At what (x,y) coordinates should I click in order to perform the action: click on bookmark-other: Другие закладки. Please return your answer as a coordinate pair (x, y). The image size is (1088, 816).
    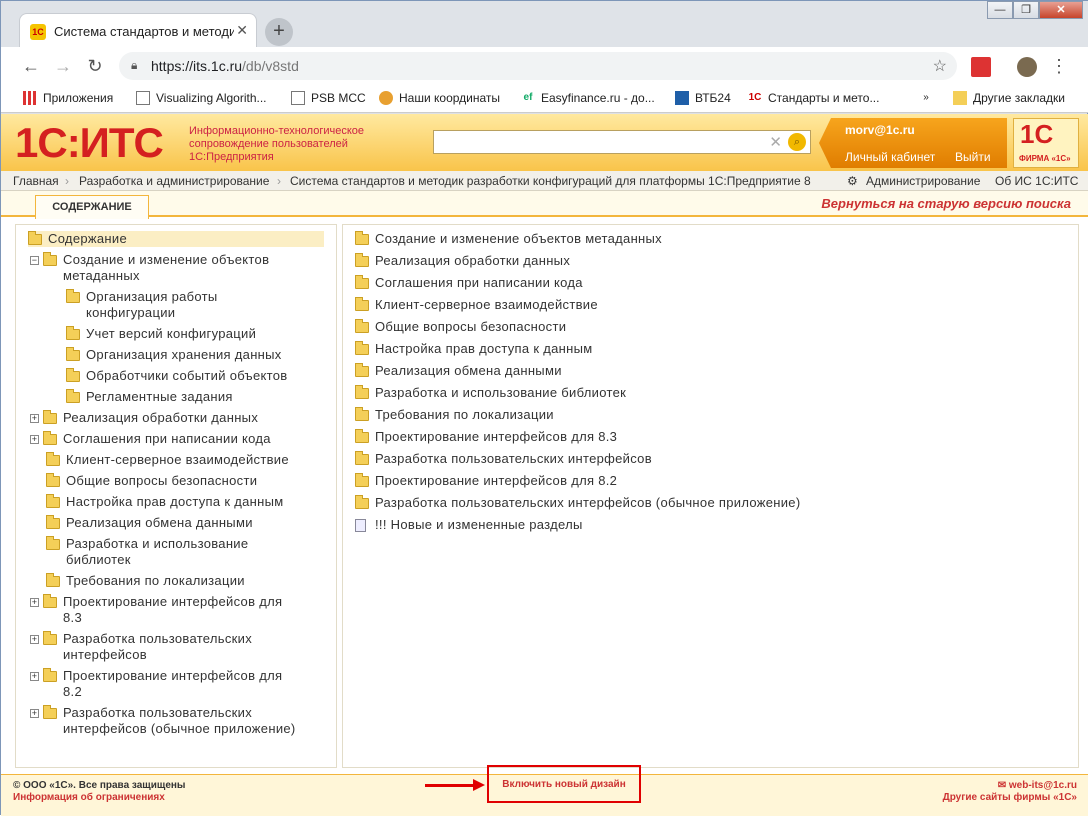
    Looking at the image, I should click on (1009, 98).